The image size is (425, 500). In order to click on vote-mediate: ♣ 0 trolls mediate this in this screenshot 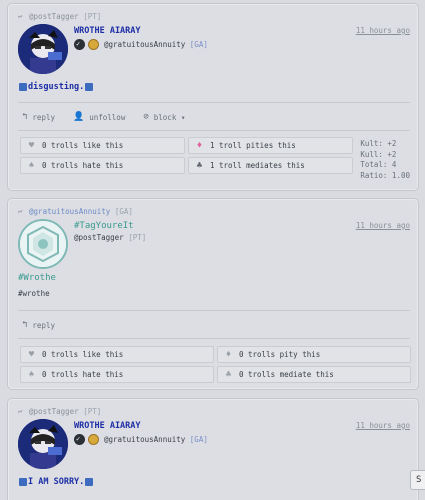, I will do `click(314, 374)`.